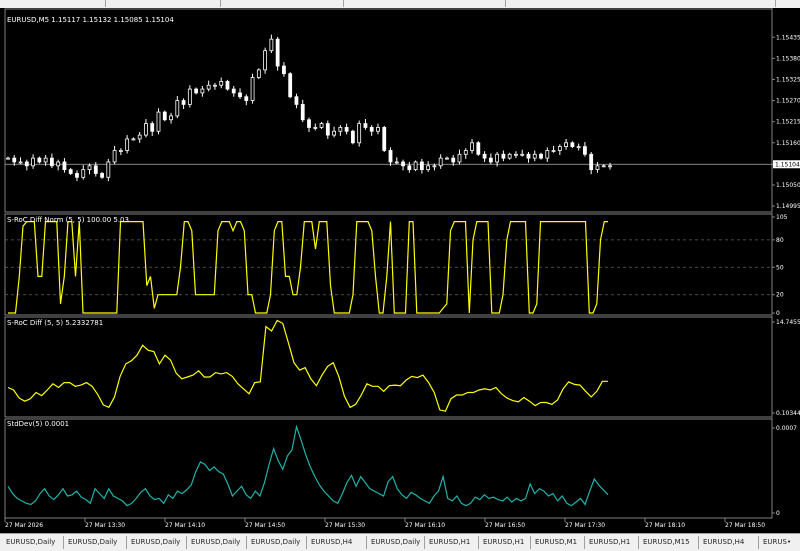 The width and height of the screenshot is (800, 551). I want to click on stddev-title: StdDev(5) 0.0001, so click(38, 424).